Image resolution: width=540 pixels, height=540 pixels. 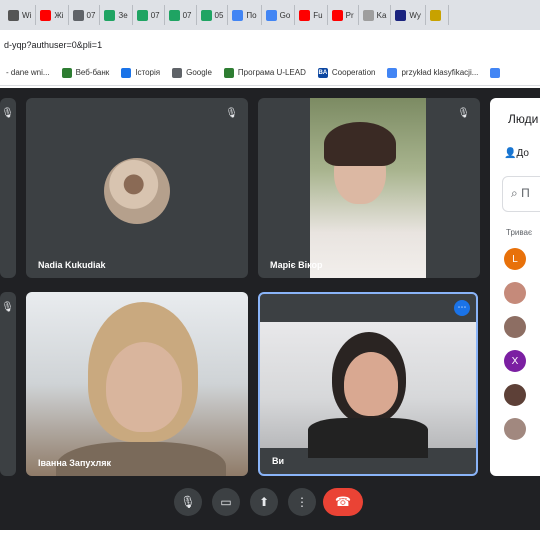 I want to click on search-people-input: ⌕ П, so click(x=521, y=194).